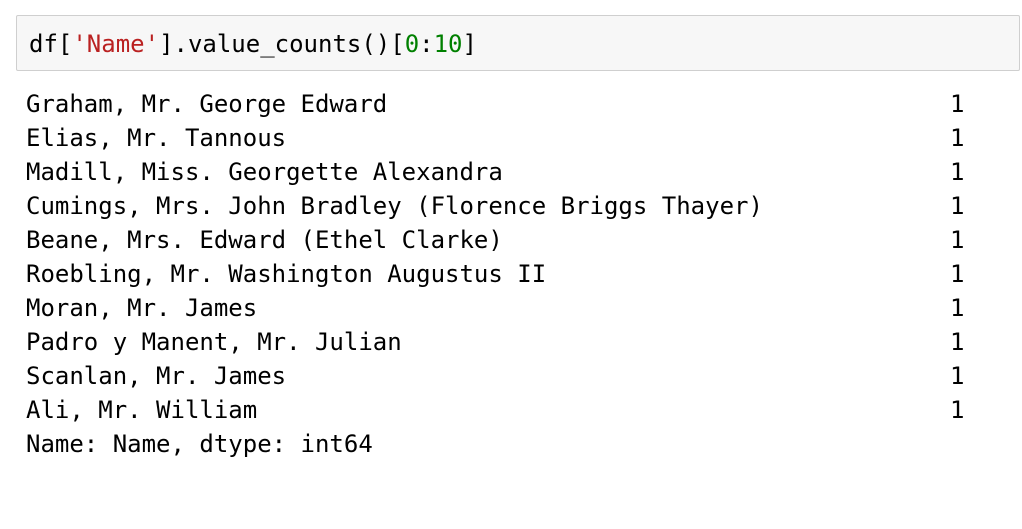 The height and width of the screenshot is (529, 1022). Describe the element at coordinates (282, 44) in the screenshot. I see `code-token-method: ].value_counts()[` at that location.